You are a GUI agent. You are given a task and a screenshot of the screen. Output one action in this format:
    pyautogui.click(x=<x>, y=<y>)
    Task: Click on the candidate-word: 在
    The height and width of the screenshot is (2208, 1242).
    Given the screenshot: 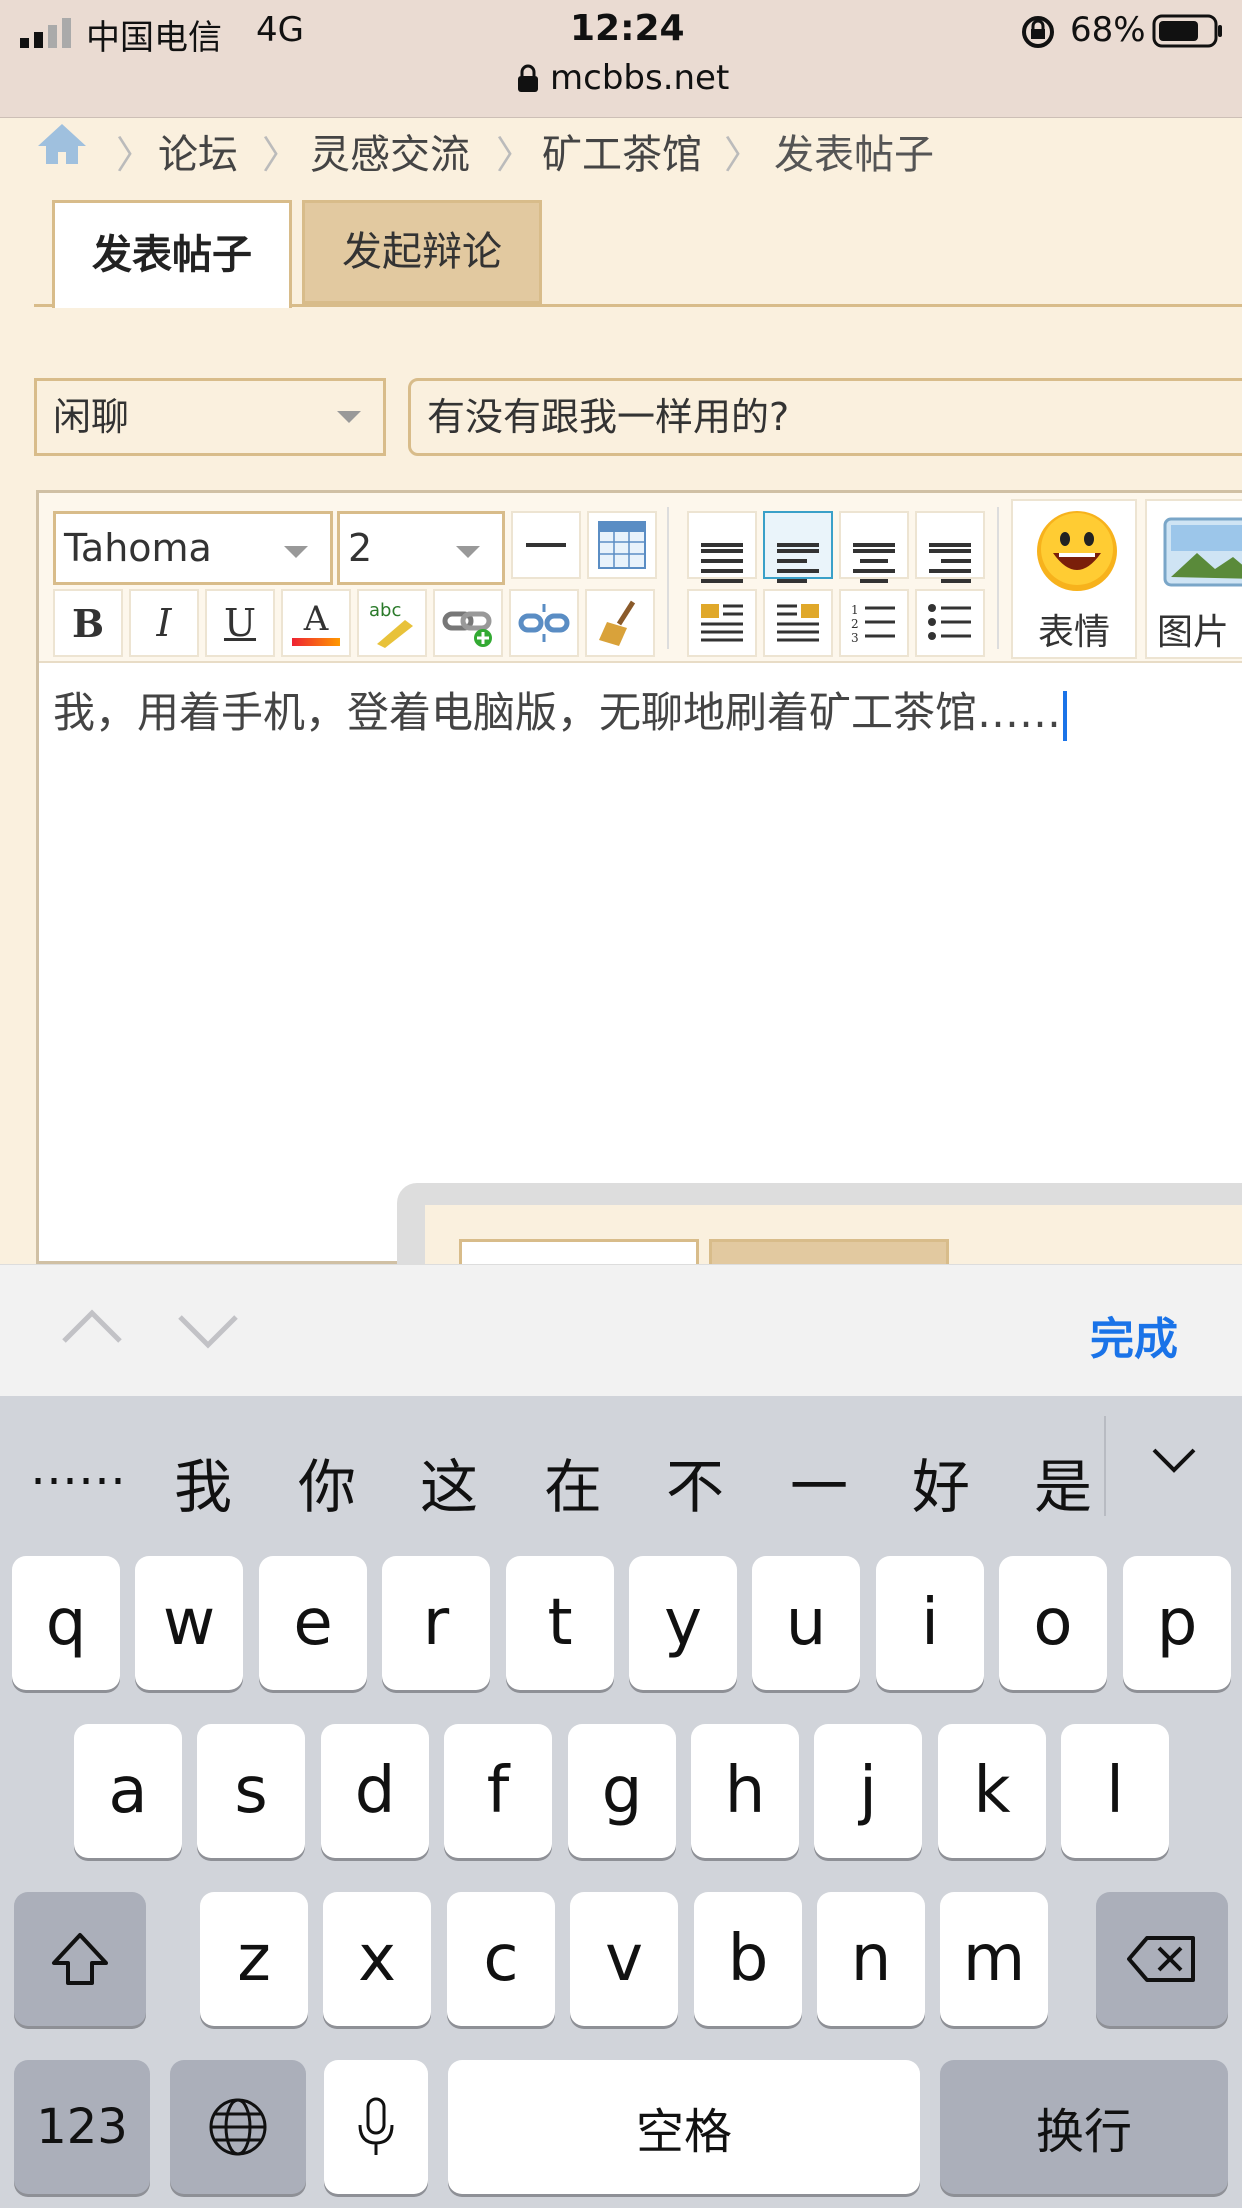 What is the action you would take?
    pyautogui.click(x=573, y=1482)
    